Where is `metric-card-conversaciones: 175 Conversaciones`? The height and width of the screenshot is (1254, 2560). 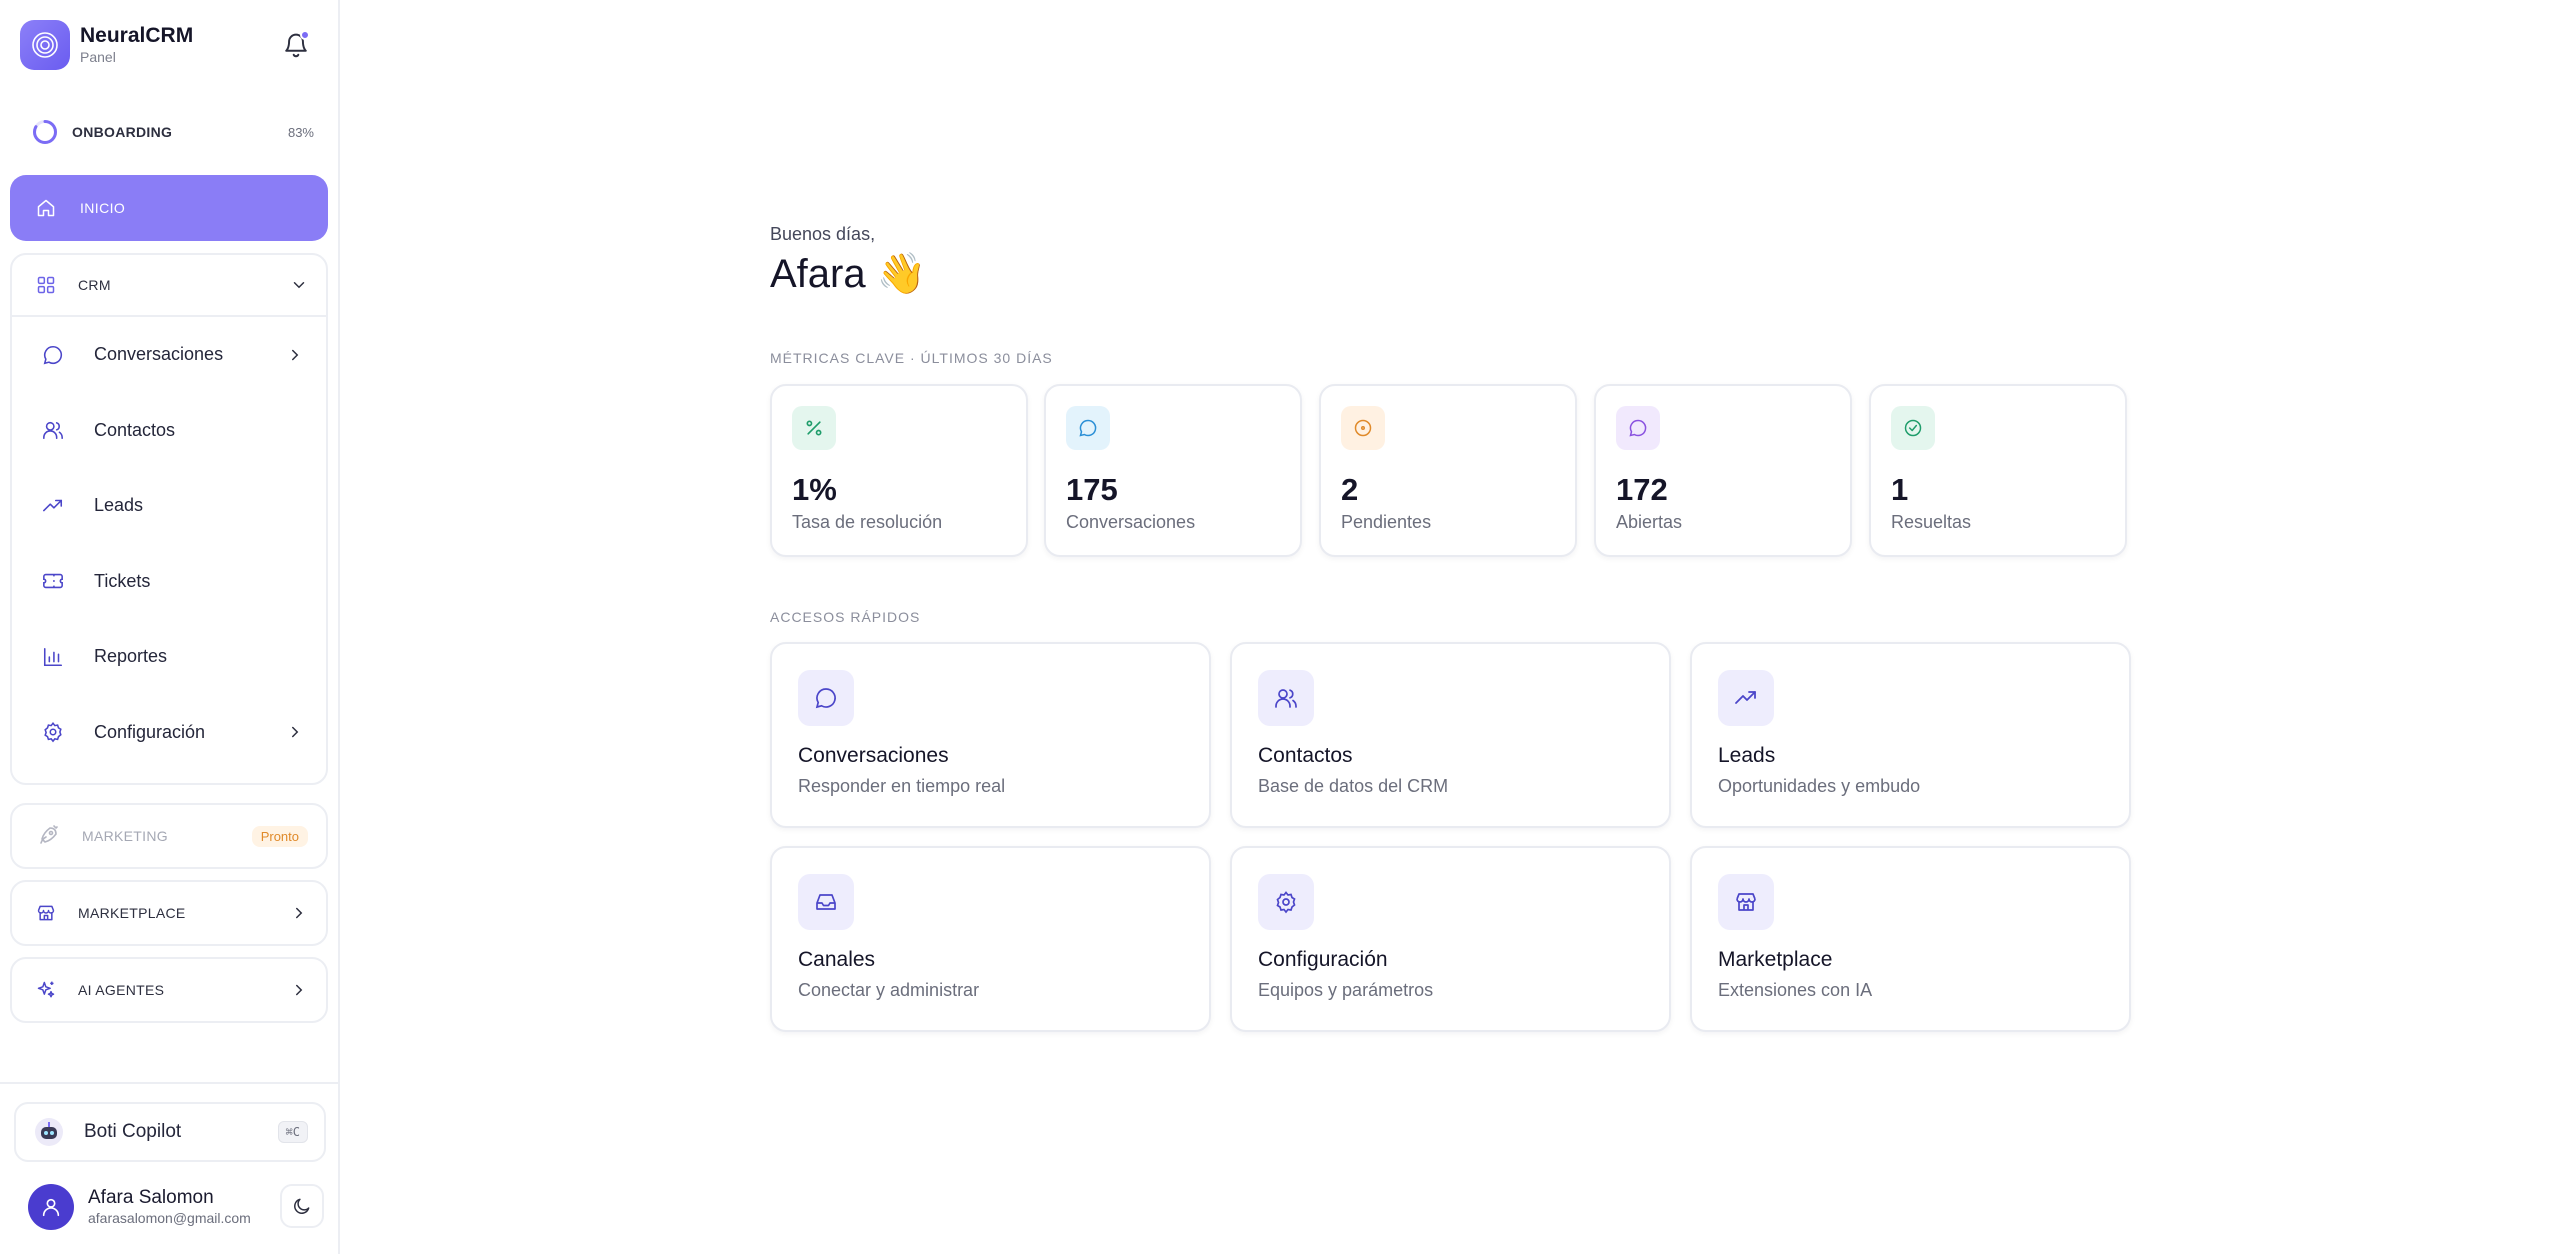
metric-card-conversaciones: 175 Conversaciones is located at coordinates (1173, 470).